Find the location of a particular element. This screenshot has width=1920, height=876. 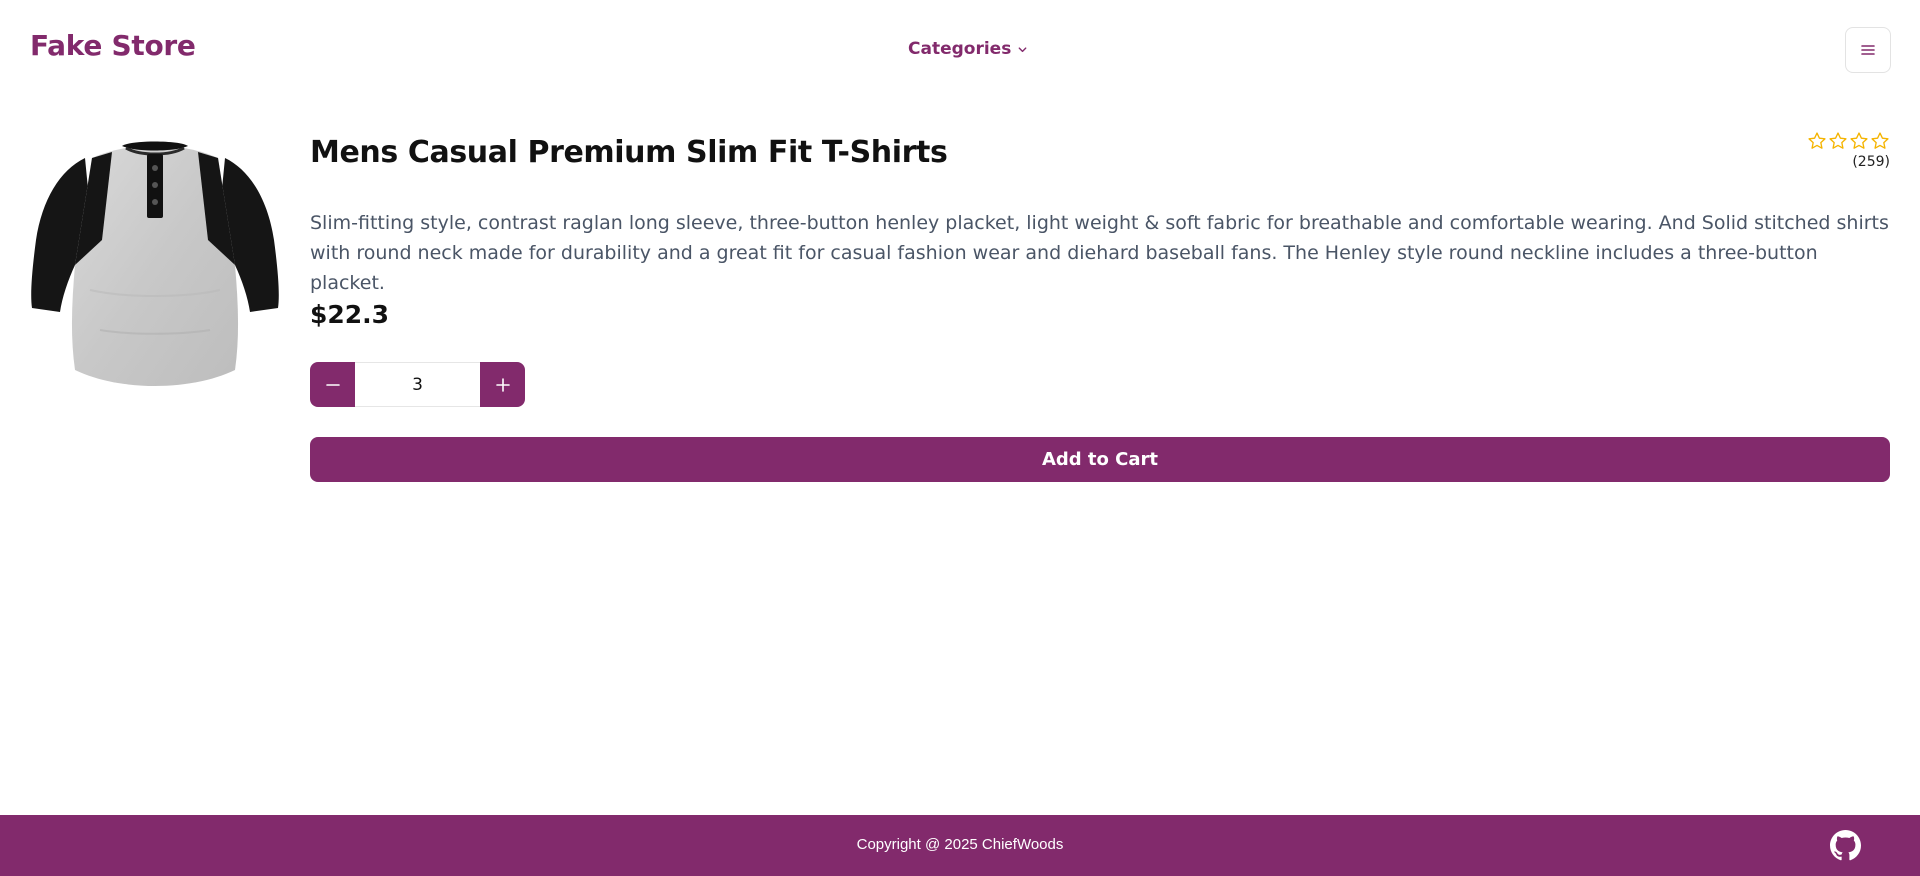

hamburger-menu-icon is located at coordinates (1868, 50).